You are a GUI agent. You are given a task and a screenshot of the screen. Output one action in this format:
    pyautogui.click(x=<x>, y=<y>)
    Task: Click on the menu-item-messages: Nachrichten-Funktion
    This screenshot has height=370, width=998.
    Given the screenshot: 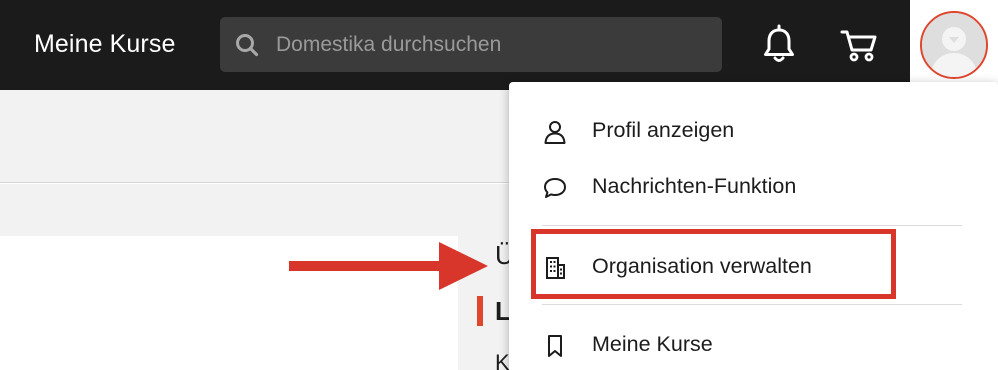 What is the action you would take?
    pyautogui.click(x=753, y=187)
    